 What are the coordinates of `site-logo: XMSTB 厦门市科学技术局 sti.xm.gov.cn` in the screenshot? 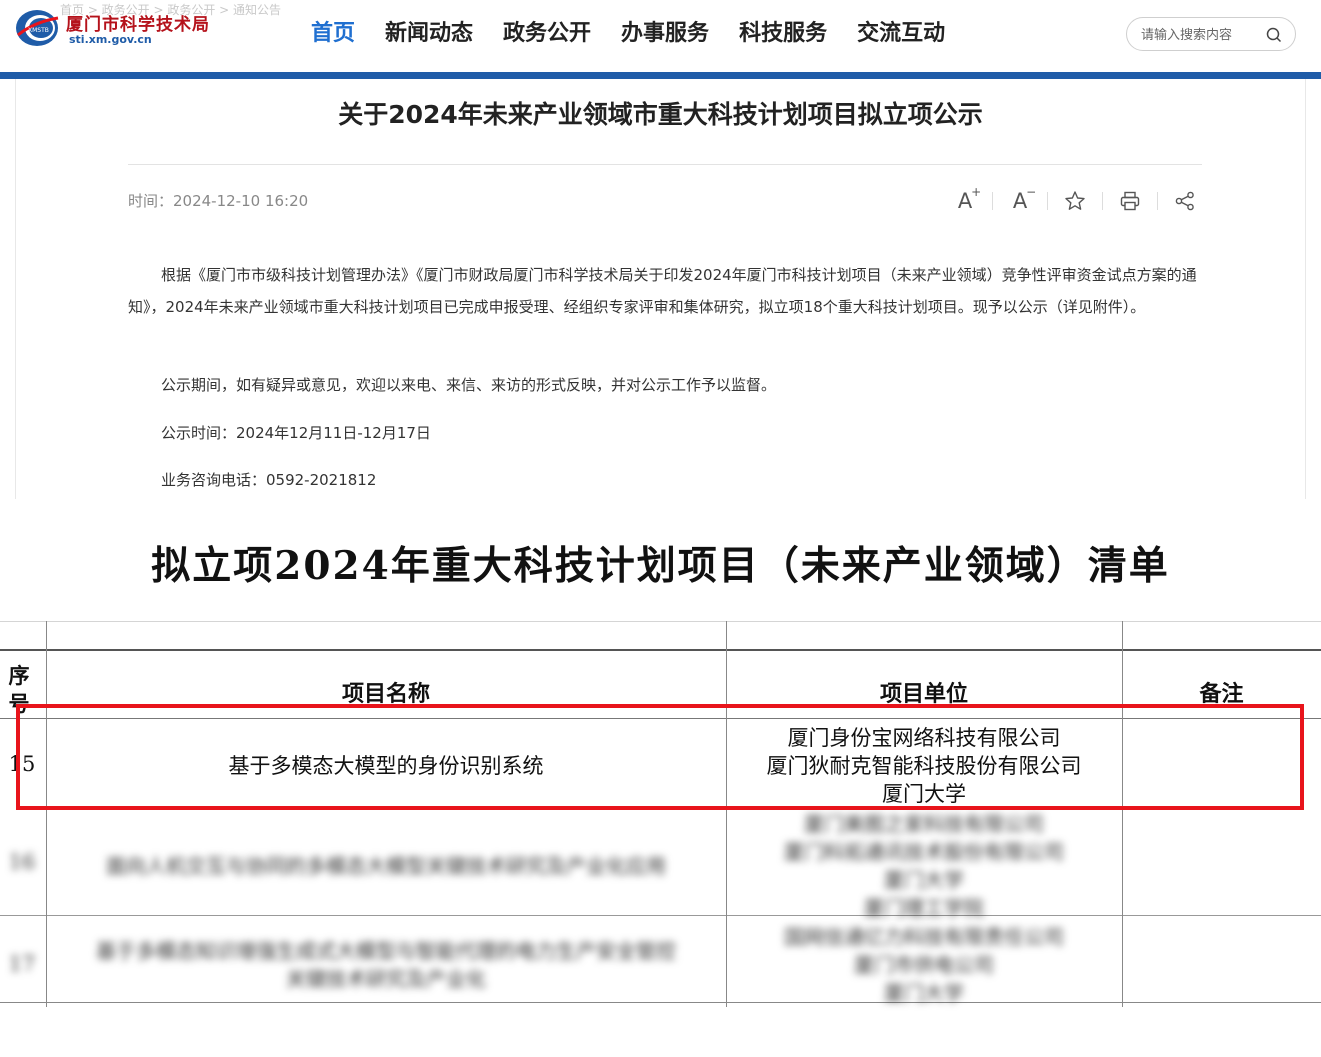 It's located at (119, 28).